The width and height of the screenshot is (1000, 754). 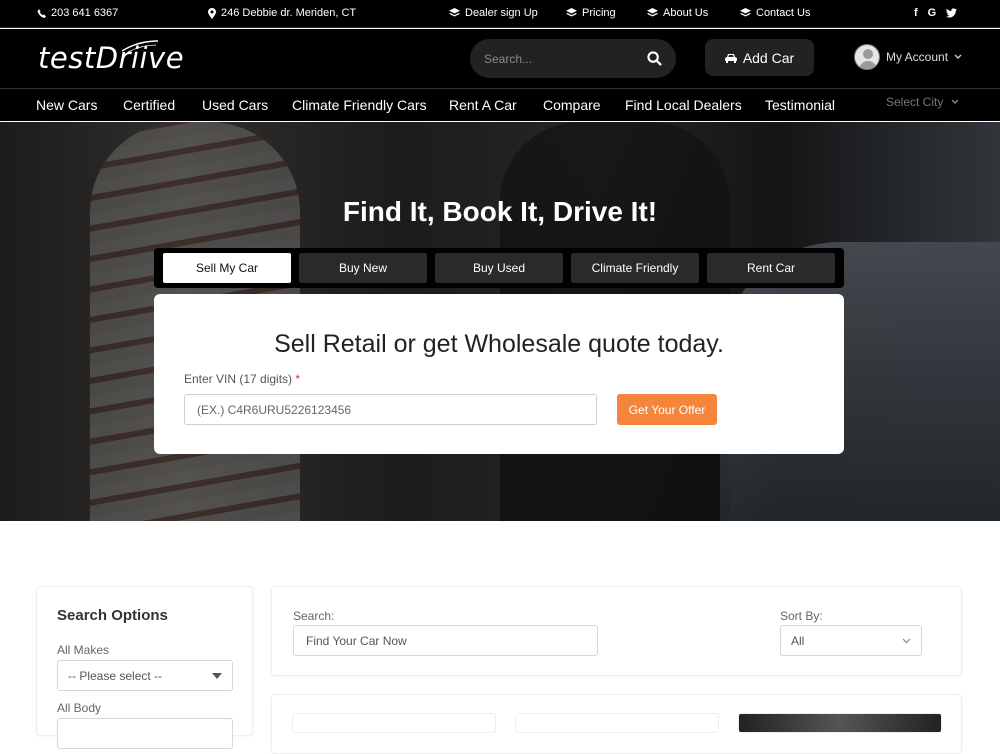 I want to click on tab-climate-friendly: Climate Friendly, so click(x=635, y=268).